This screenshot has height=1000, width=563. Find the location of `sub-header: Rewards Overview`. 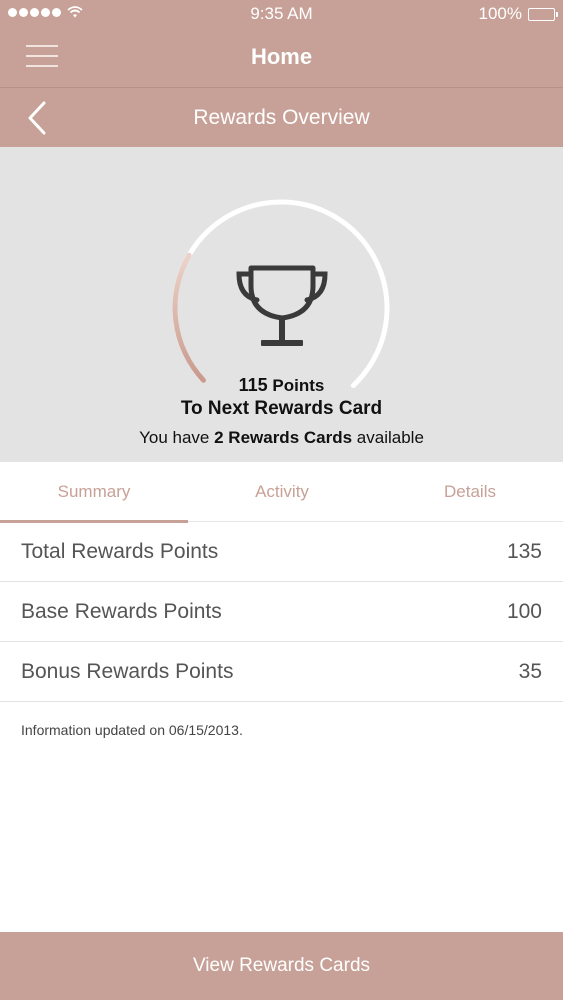

sub-header: Rewards Overview is located at coordinates (281, 117).